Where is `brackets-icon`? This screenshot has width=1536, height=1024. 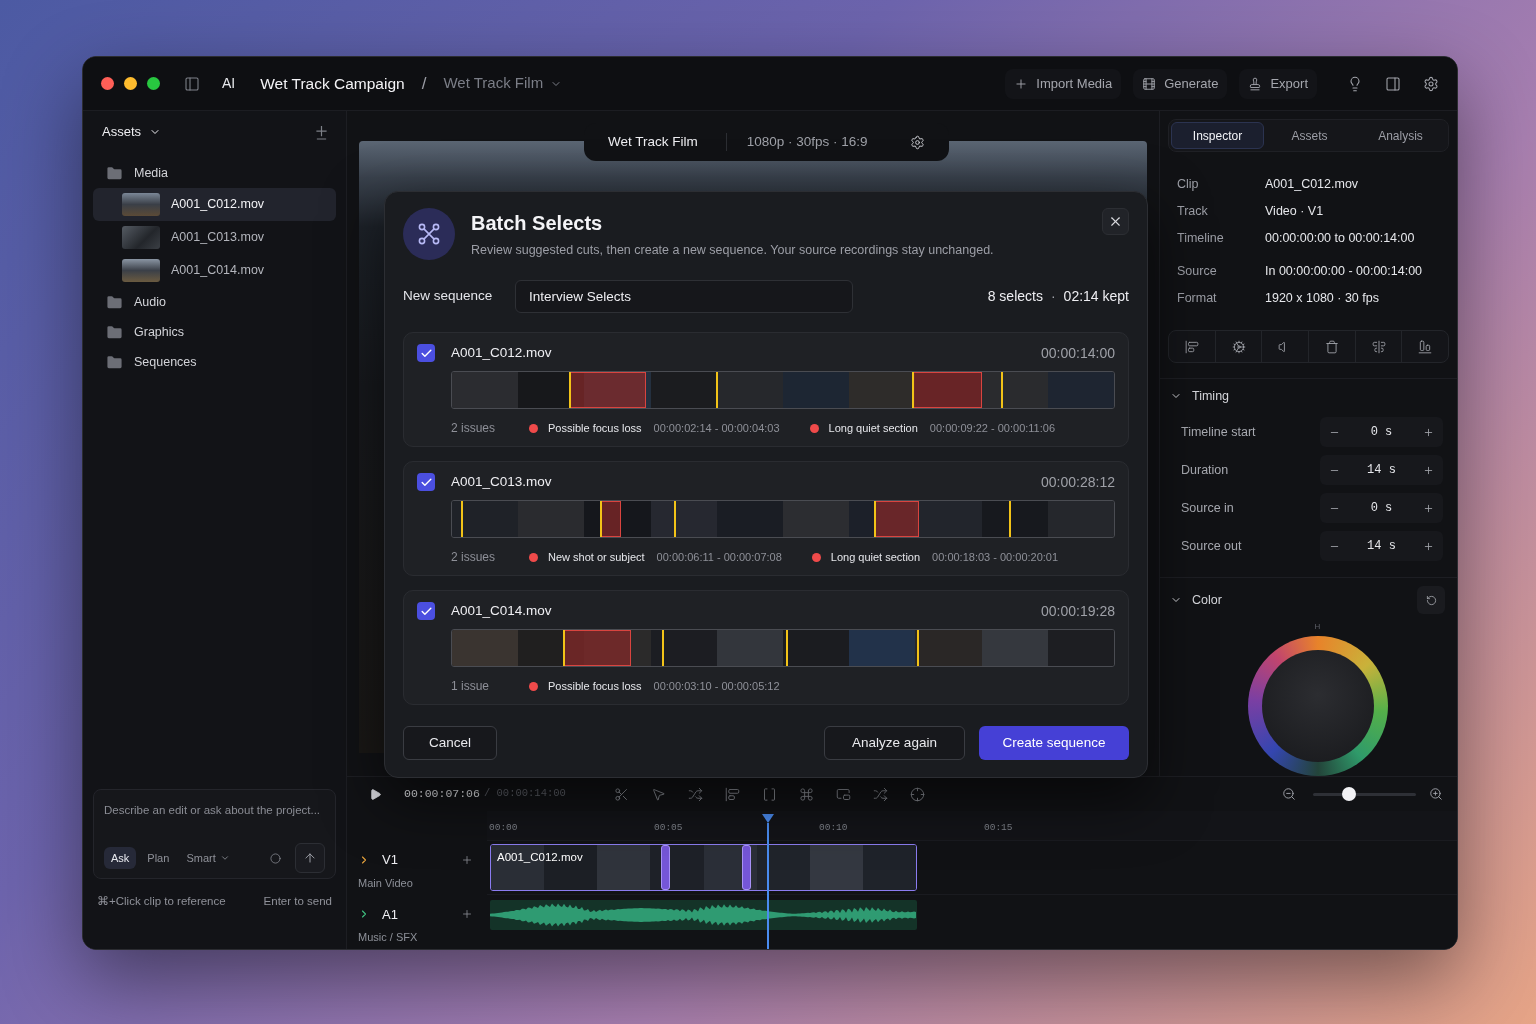 brackets-icon is located at coordinates (769, 794).